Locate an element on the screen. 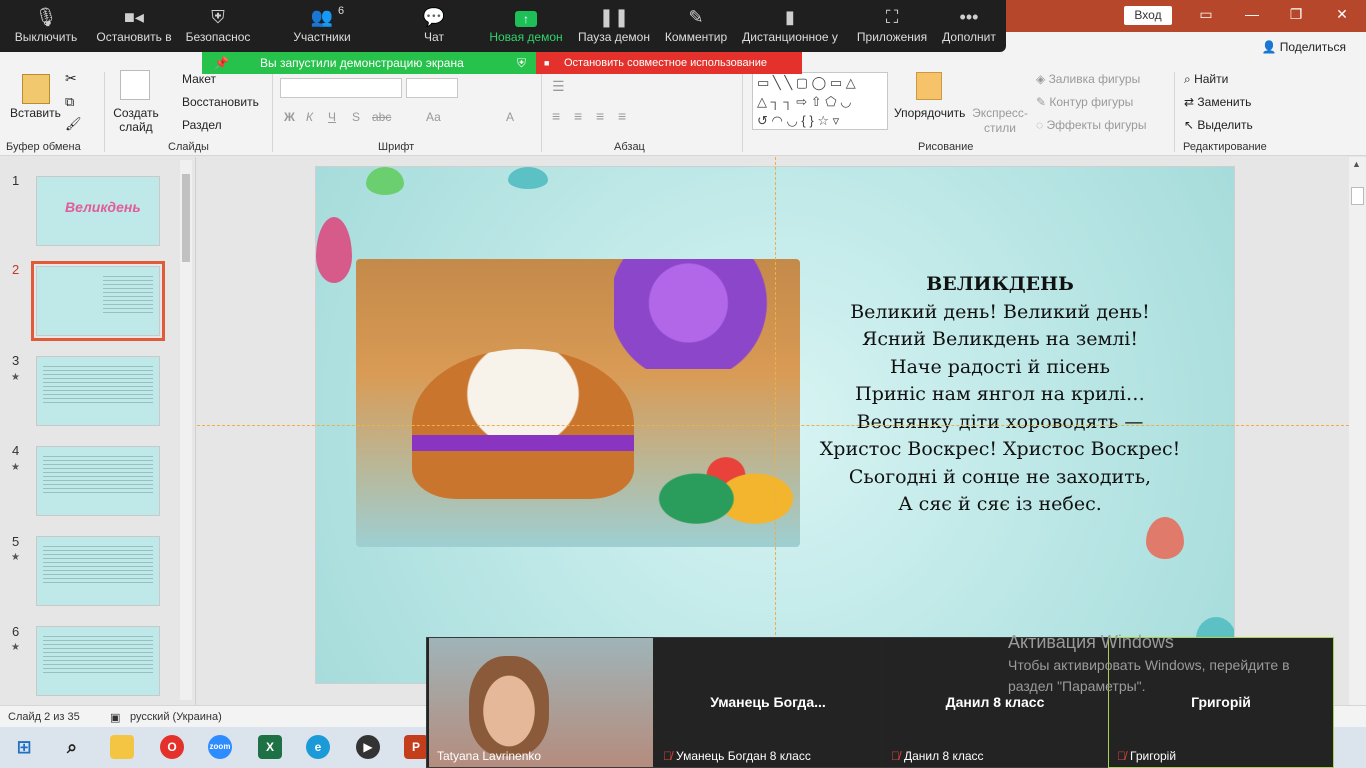 This screenshot has height=768, width=1366. restore-icon: ❐ is located at coordinates (1296, 14).